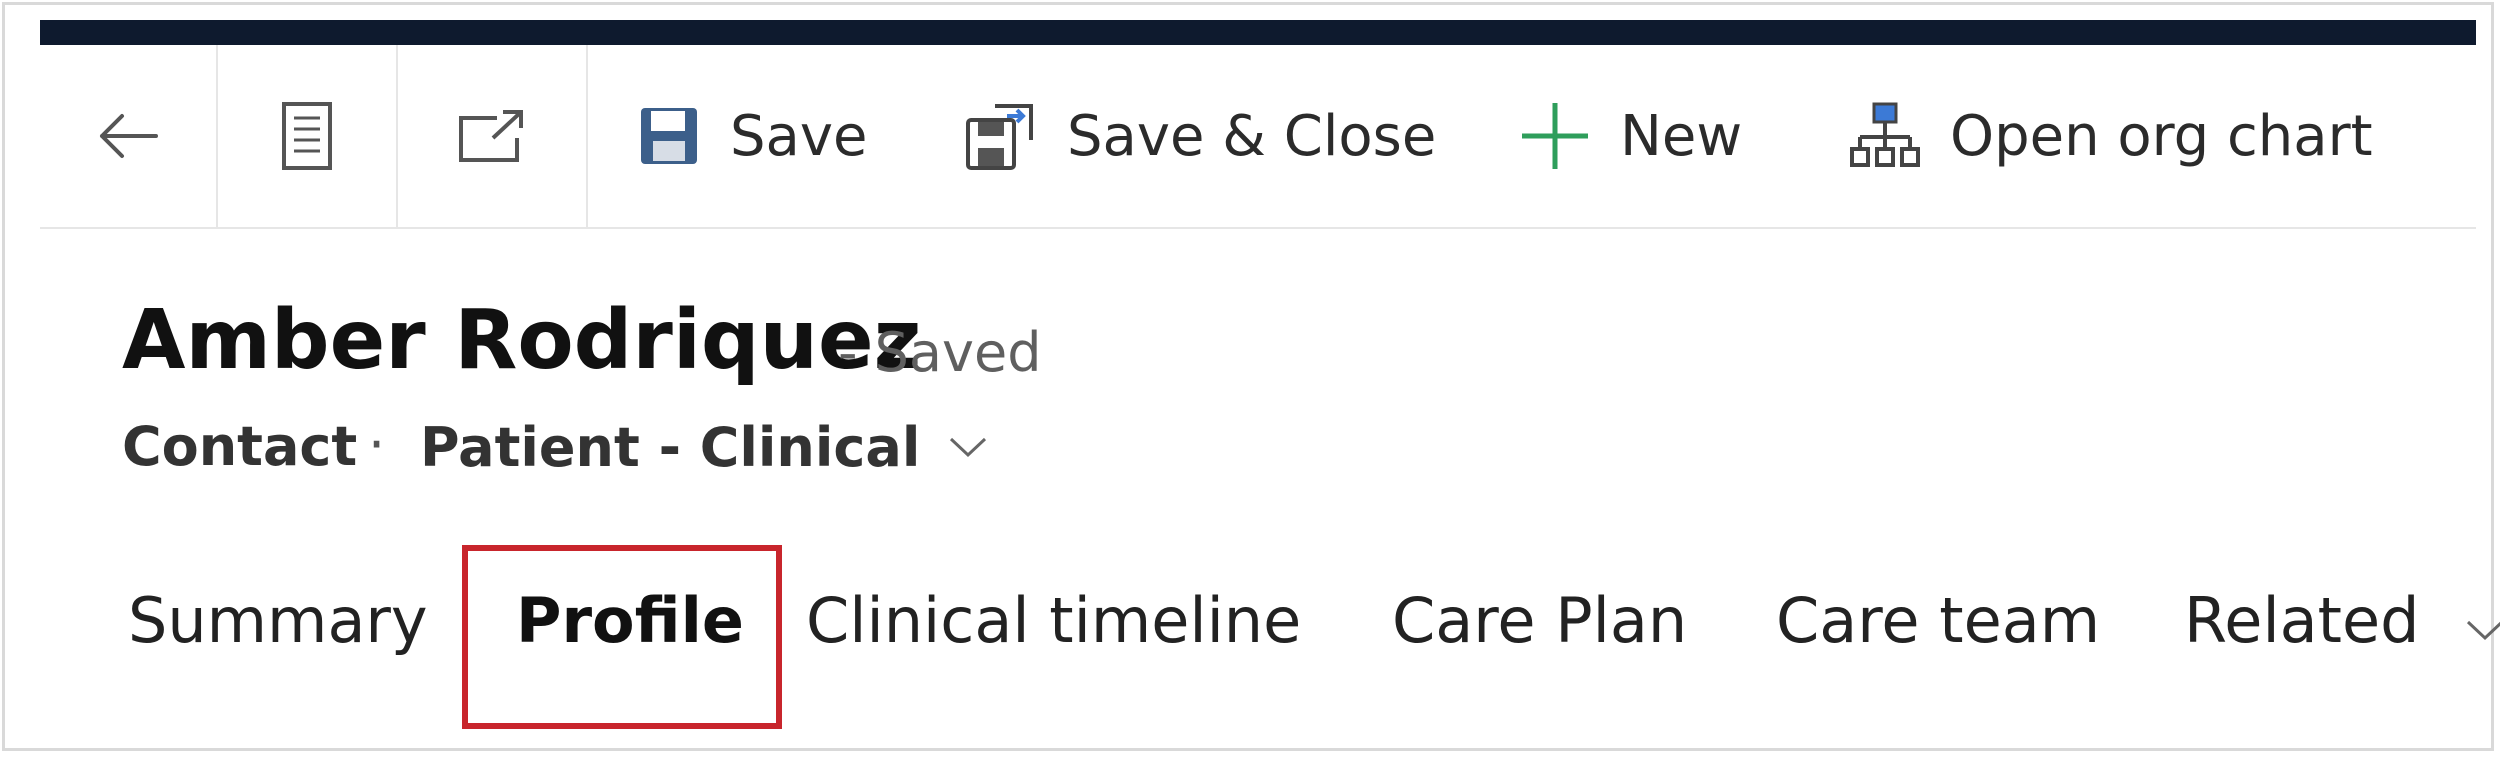  I want to click on record-title: Amber Rodriquez, so click(522, 340).